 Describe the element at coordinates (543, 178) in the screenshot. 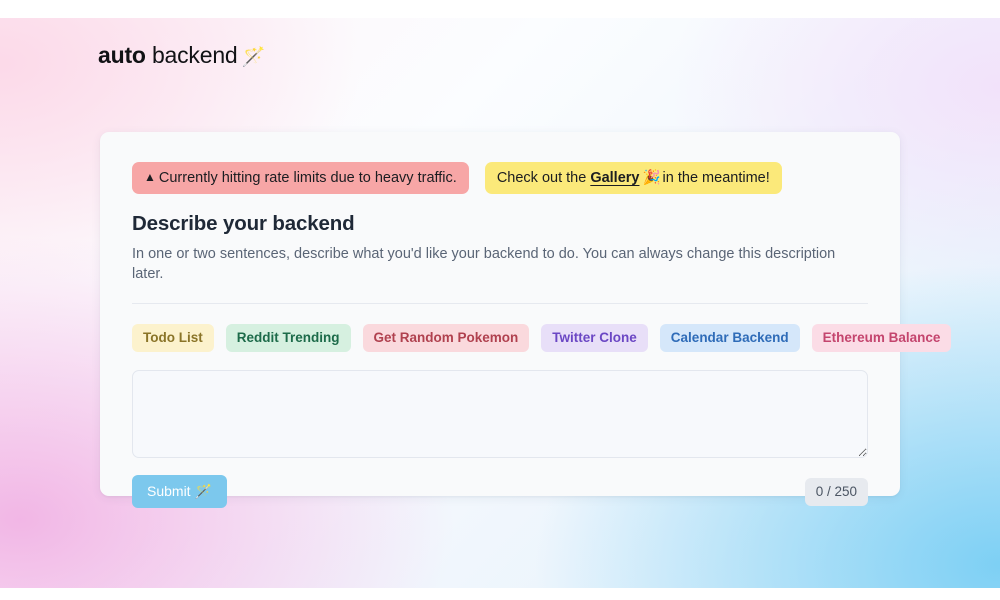

I see `gallery-banner-prefix: Check out the` at that location.